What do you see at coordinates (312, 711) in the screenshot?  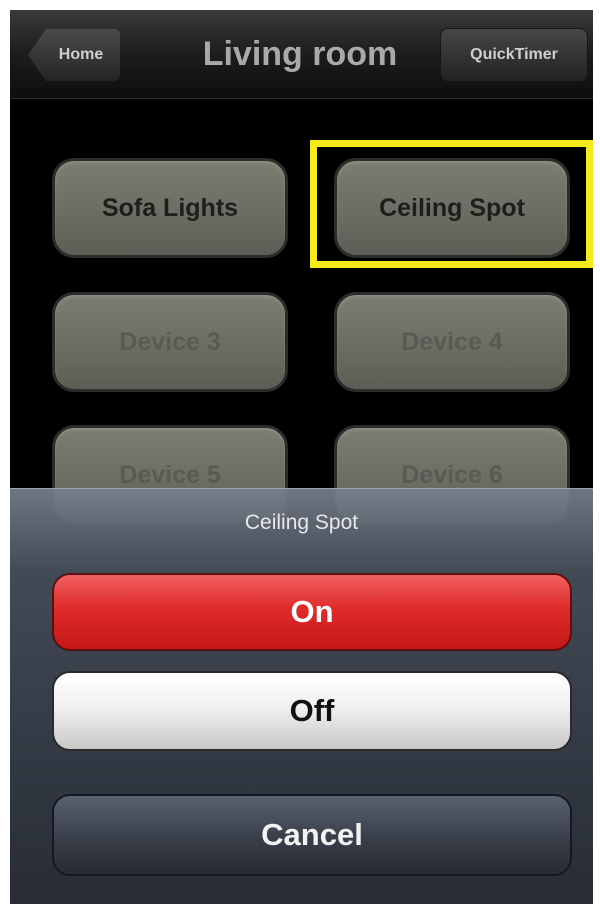 I see `off-button: Off` at bounding box center [312, 711].